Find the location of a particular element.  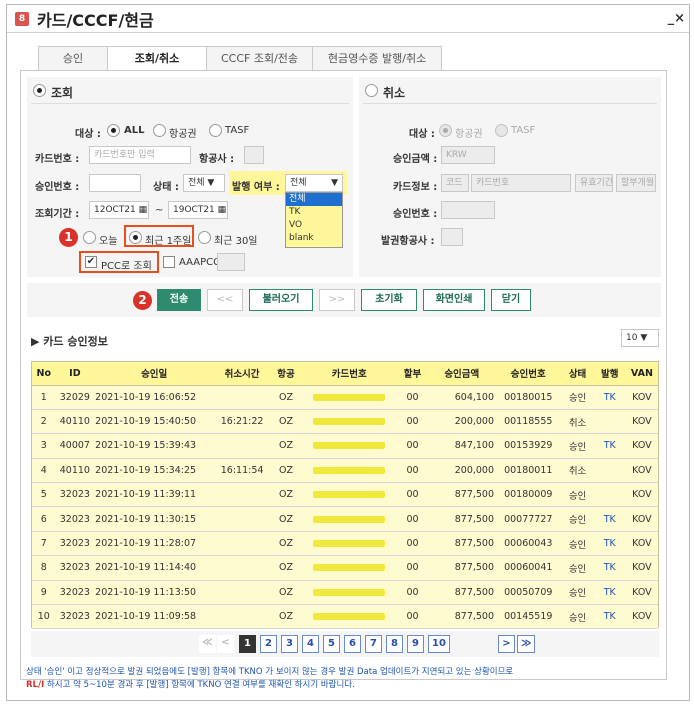

title-bar: 8 카드/CCCF/현금 _× is located at coordinates (348, 19).